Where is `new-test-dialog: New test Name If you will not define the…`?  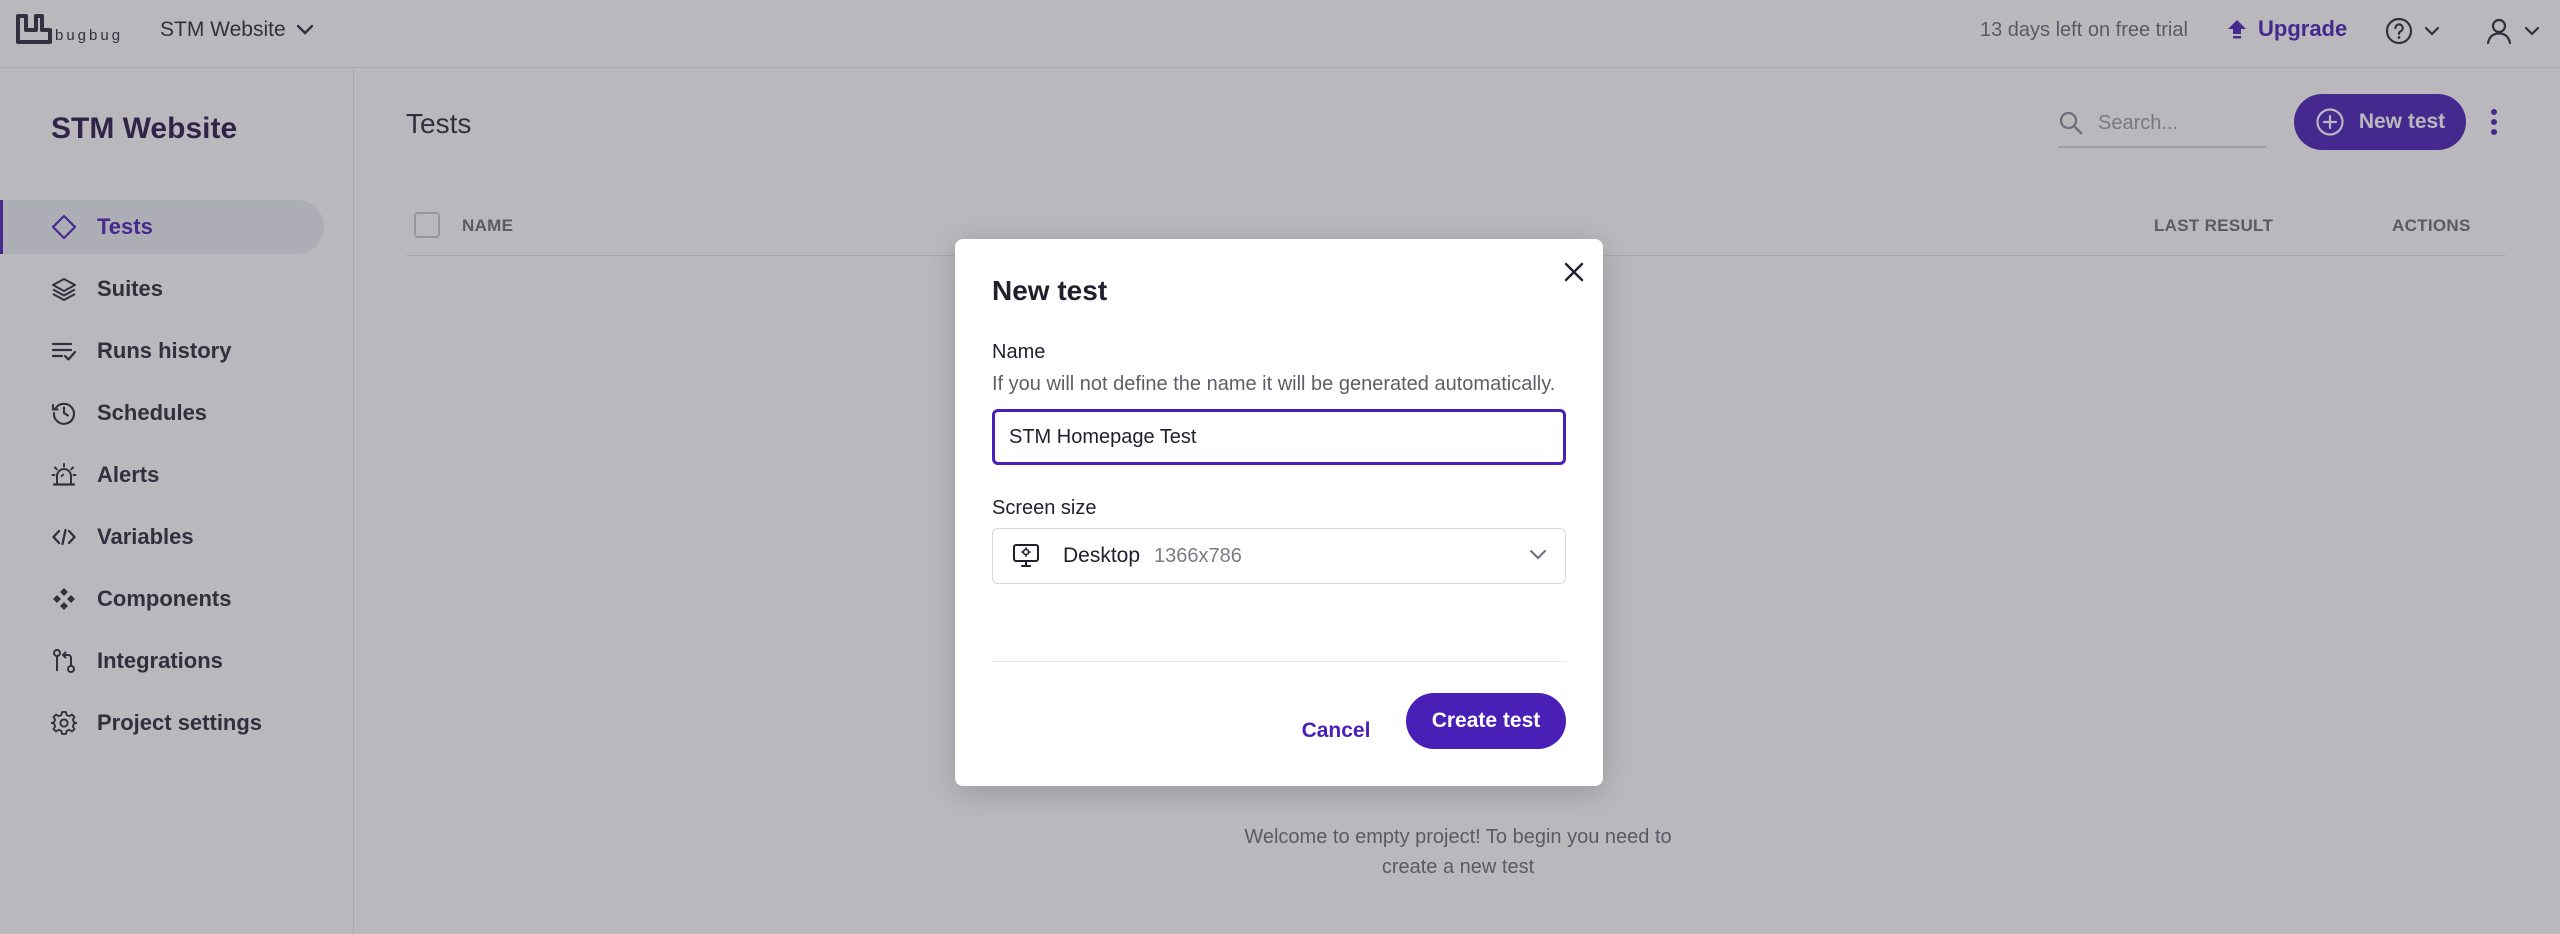
new-test-dialog: New test Name If you will not define the… is located at coordinates (1279, 512).